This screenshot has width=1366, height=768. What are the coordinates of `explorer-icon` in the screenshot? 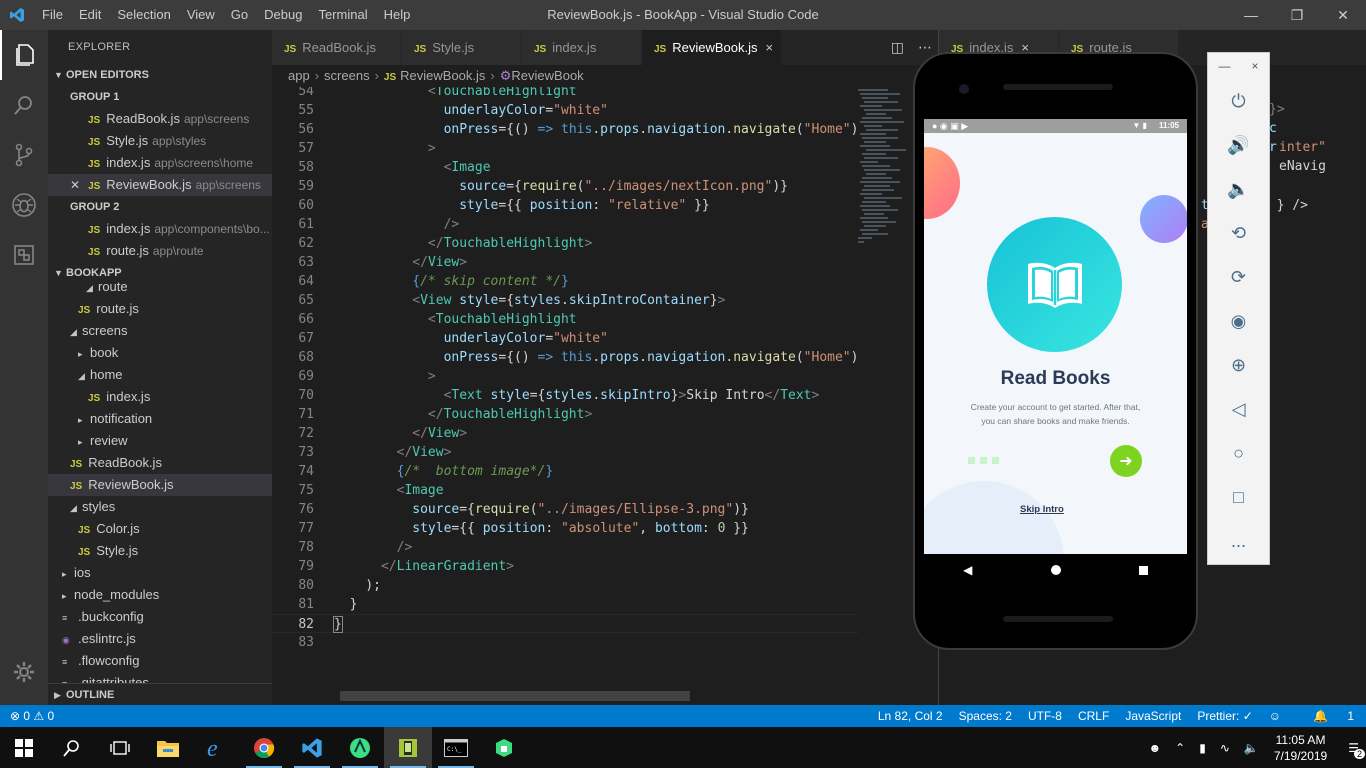 It's located at (24, 55).